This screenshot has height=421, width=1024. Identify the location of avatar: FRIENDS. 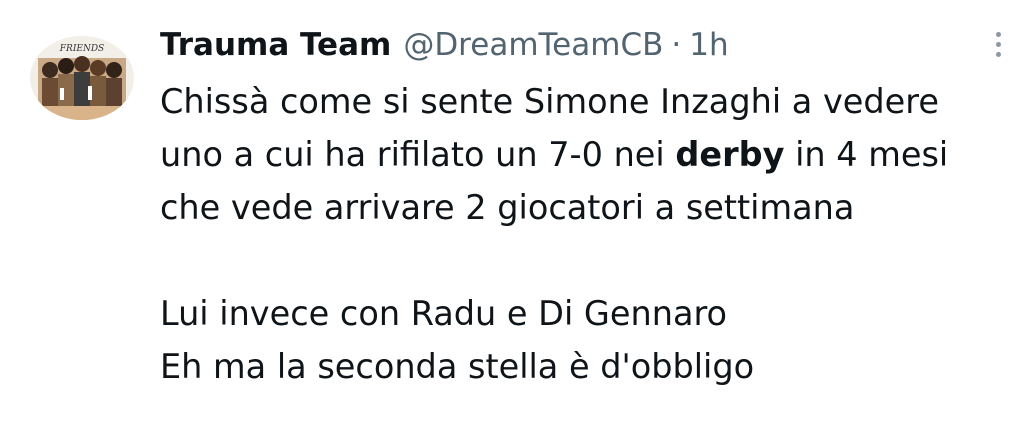
(82, 78).